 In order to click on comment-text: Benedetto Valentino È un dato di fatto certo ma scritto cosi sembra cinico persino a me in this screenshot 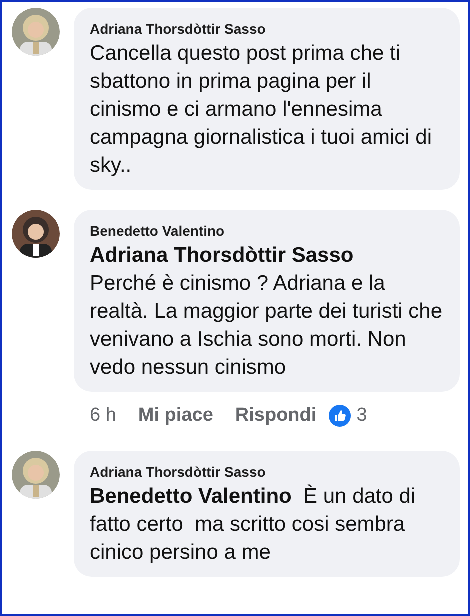, I will do `click(253, 525)`.